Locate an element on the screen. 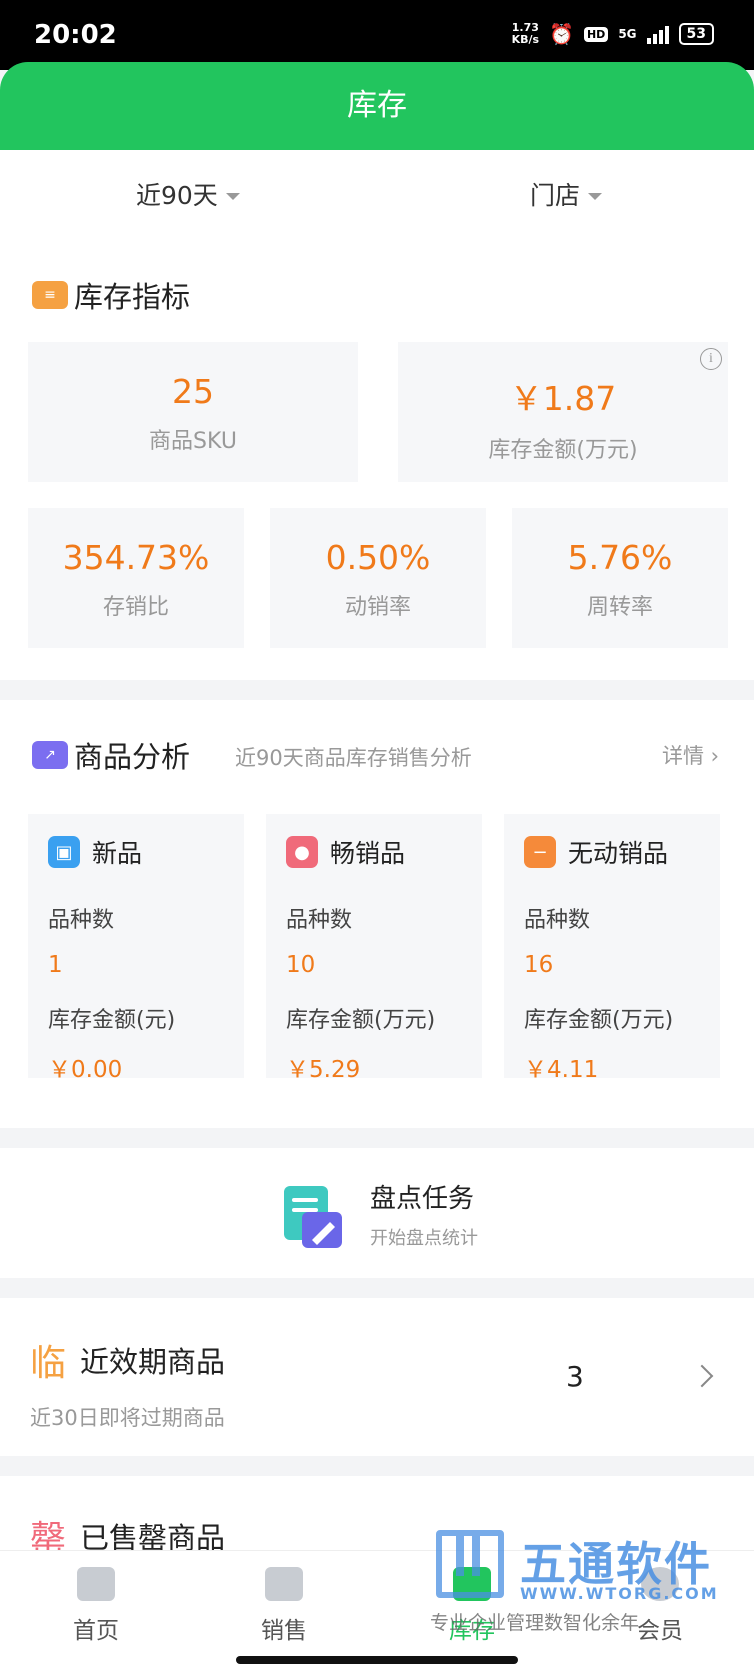 Image resolution: width=754 pixels, height=1676 pixels. near-expiry-badge: 临 is located at coordinates (48, 1363).